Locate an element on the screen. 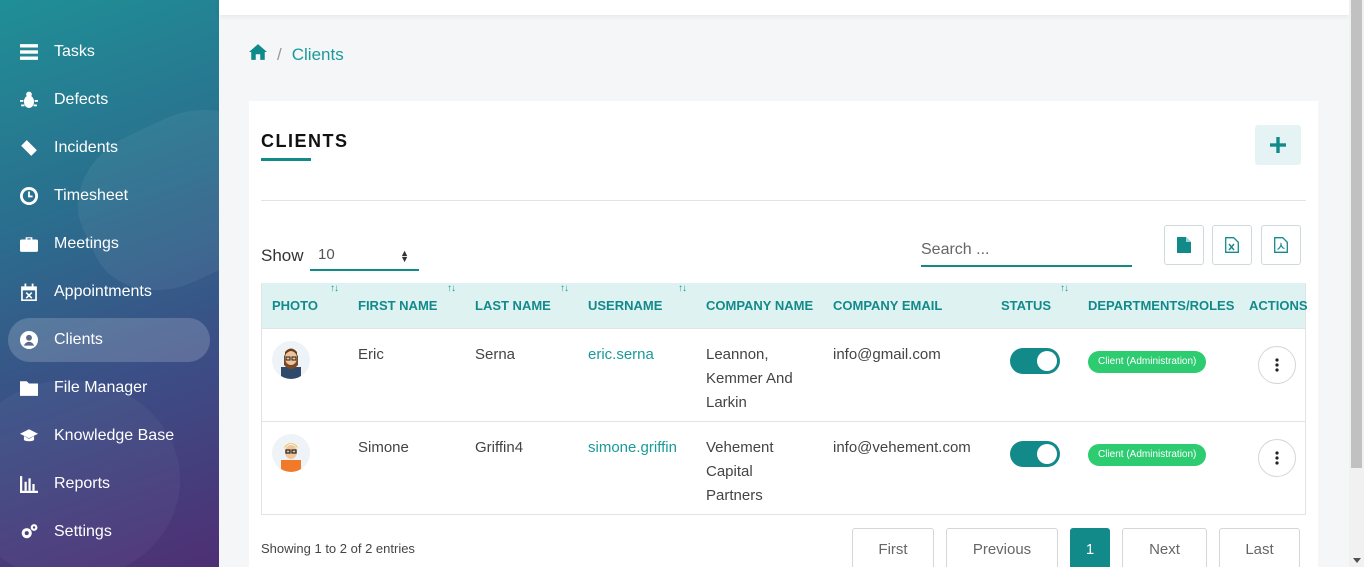 The width and height of the screenshot is (1364, 567). title-underline is located at coordinates (286, 159).